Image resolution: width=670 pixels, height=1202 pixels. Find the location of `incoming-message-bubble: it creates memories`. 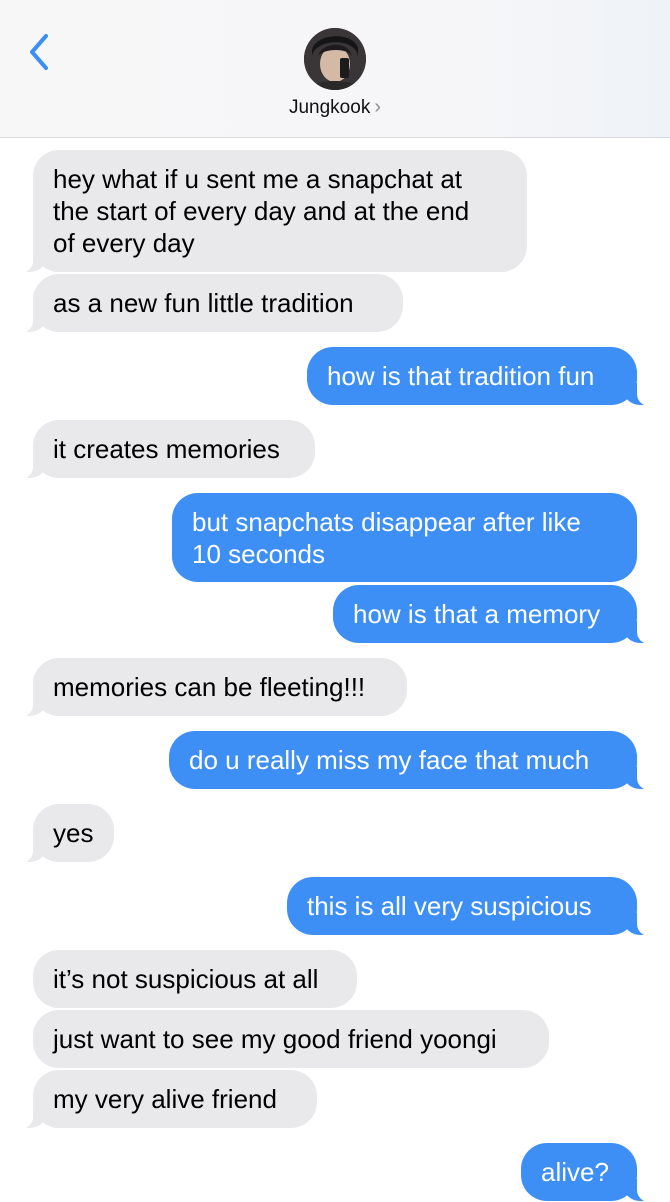

incoming-message-bubble: it creates memories is located at coordinates (161, 449).